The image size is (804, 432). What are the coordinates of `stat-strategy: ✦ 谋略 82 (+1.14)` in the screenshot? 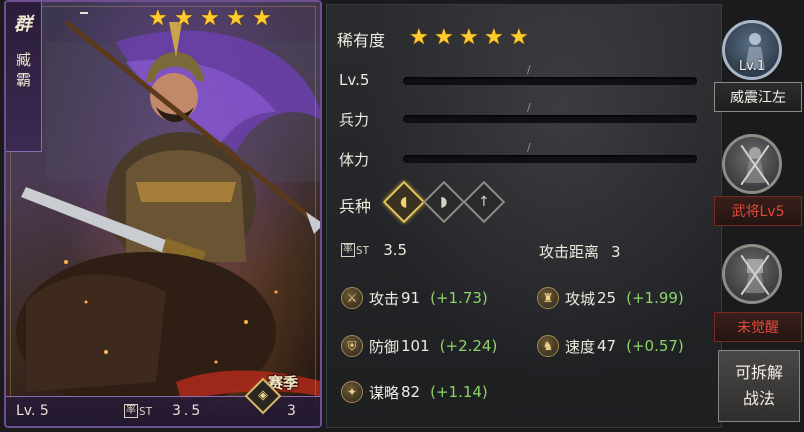 It's located at (414, 392).